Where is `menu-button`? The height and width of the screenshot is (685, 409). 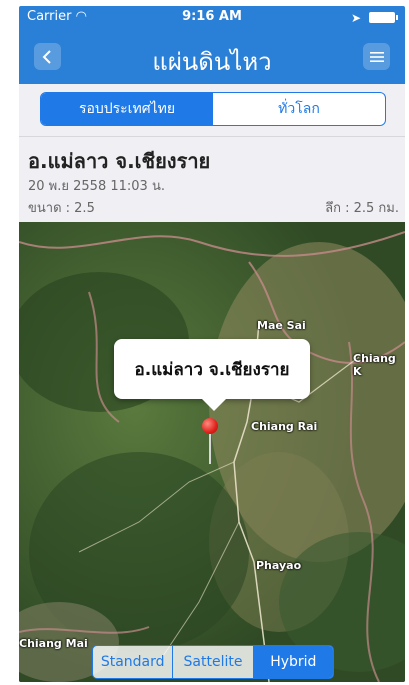 menu-button is located at coordinates (376, 56).